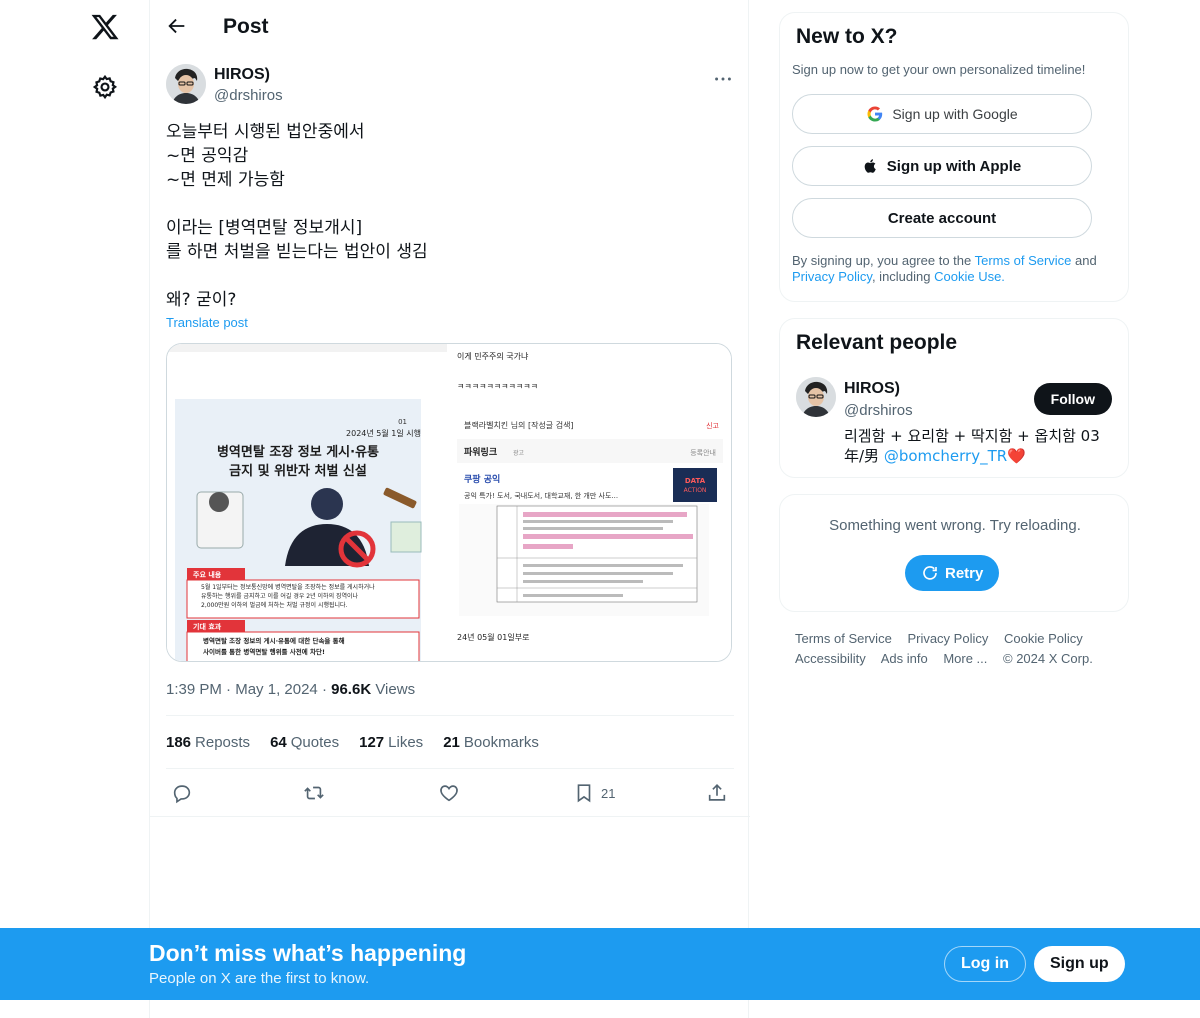 The height and width of the screenshot is (1018, 1200). What do you see at coordinates (843, 638) in the screenshot?
I see `footer-terms-link: Terms of Service` at bounding box center [843, 638].